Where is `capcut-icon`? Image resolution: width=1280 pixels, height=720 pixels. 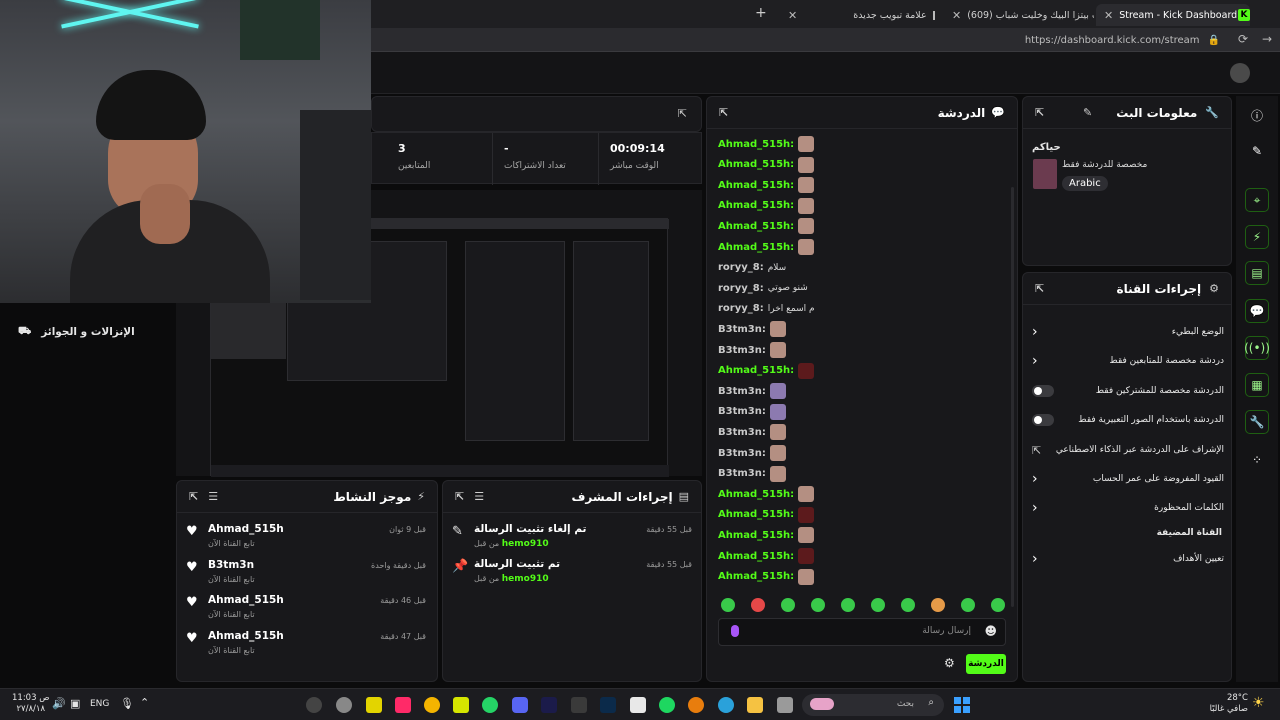
capcut-icon is located at coordinates (579, 705).